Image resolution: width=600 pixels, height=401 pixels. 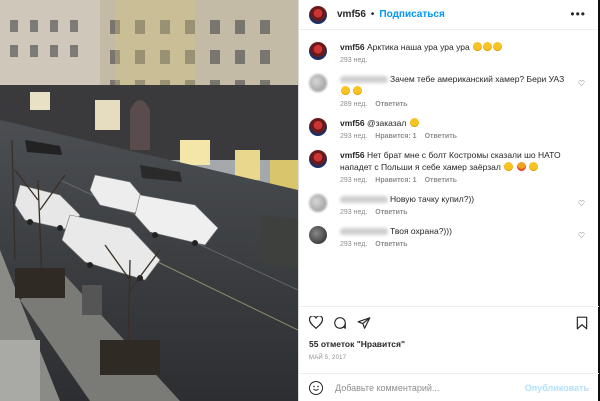 I want to click on caption-comment: vmf56 Арктика наша ура ура ура 293 нед., so click(x=448, y=52).